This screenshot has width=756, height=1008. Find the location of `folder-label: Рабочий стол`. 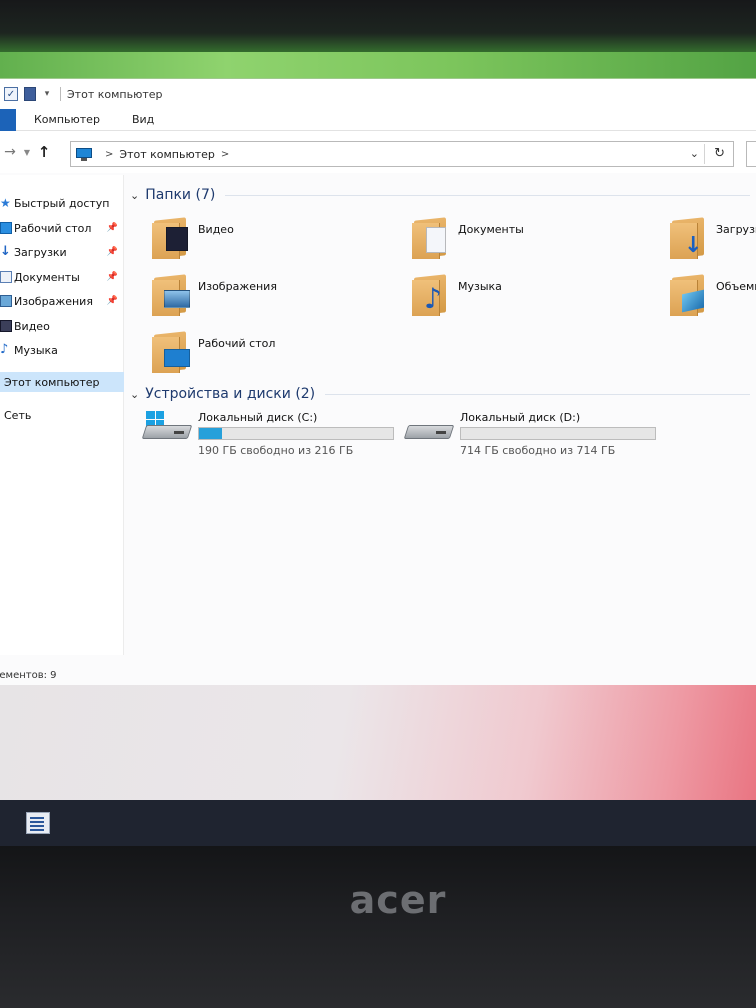

folder-label: Рабочий стол is located at coordinates (237, 343).